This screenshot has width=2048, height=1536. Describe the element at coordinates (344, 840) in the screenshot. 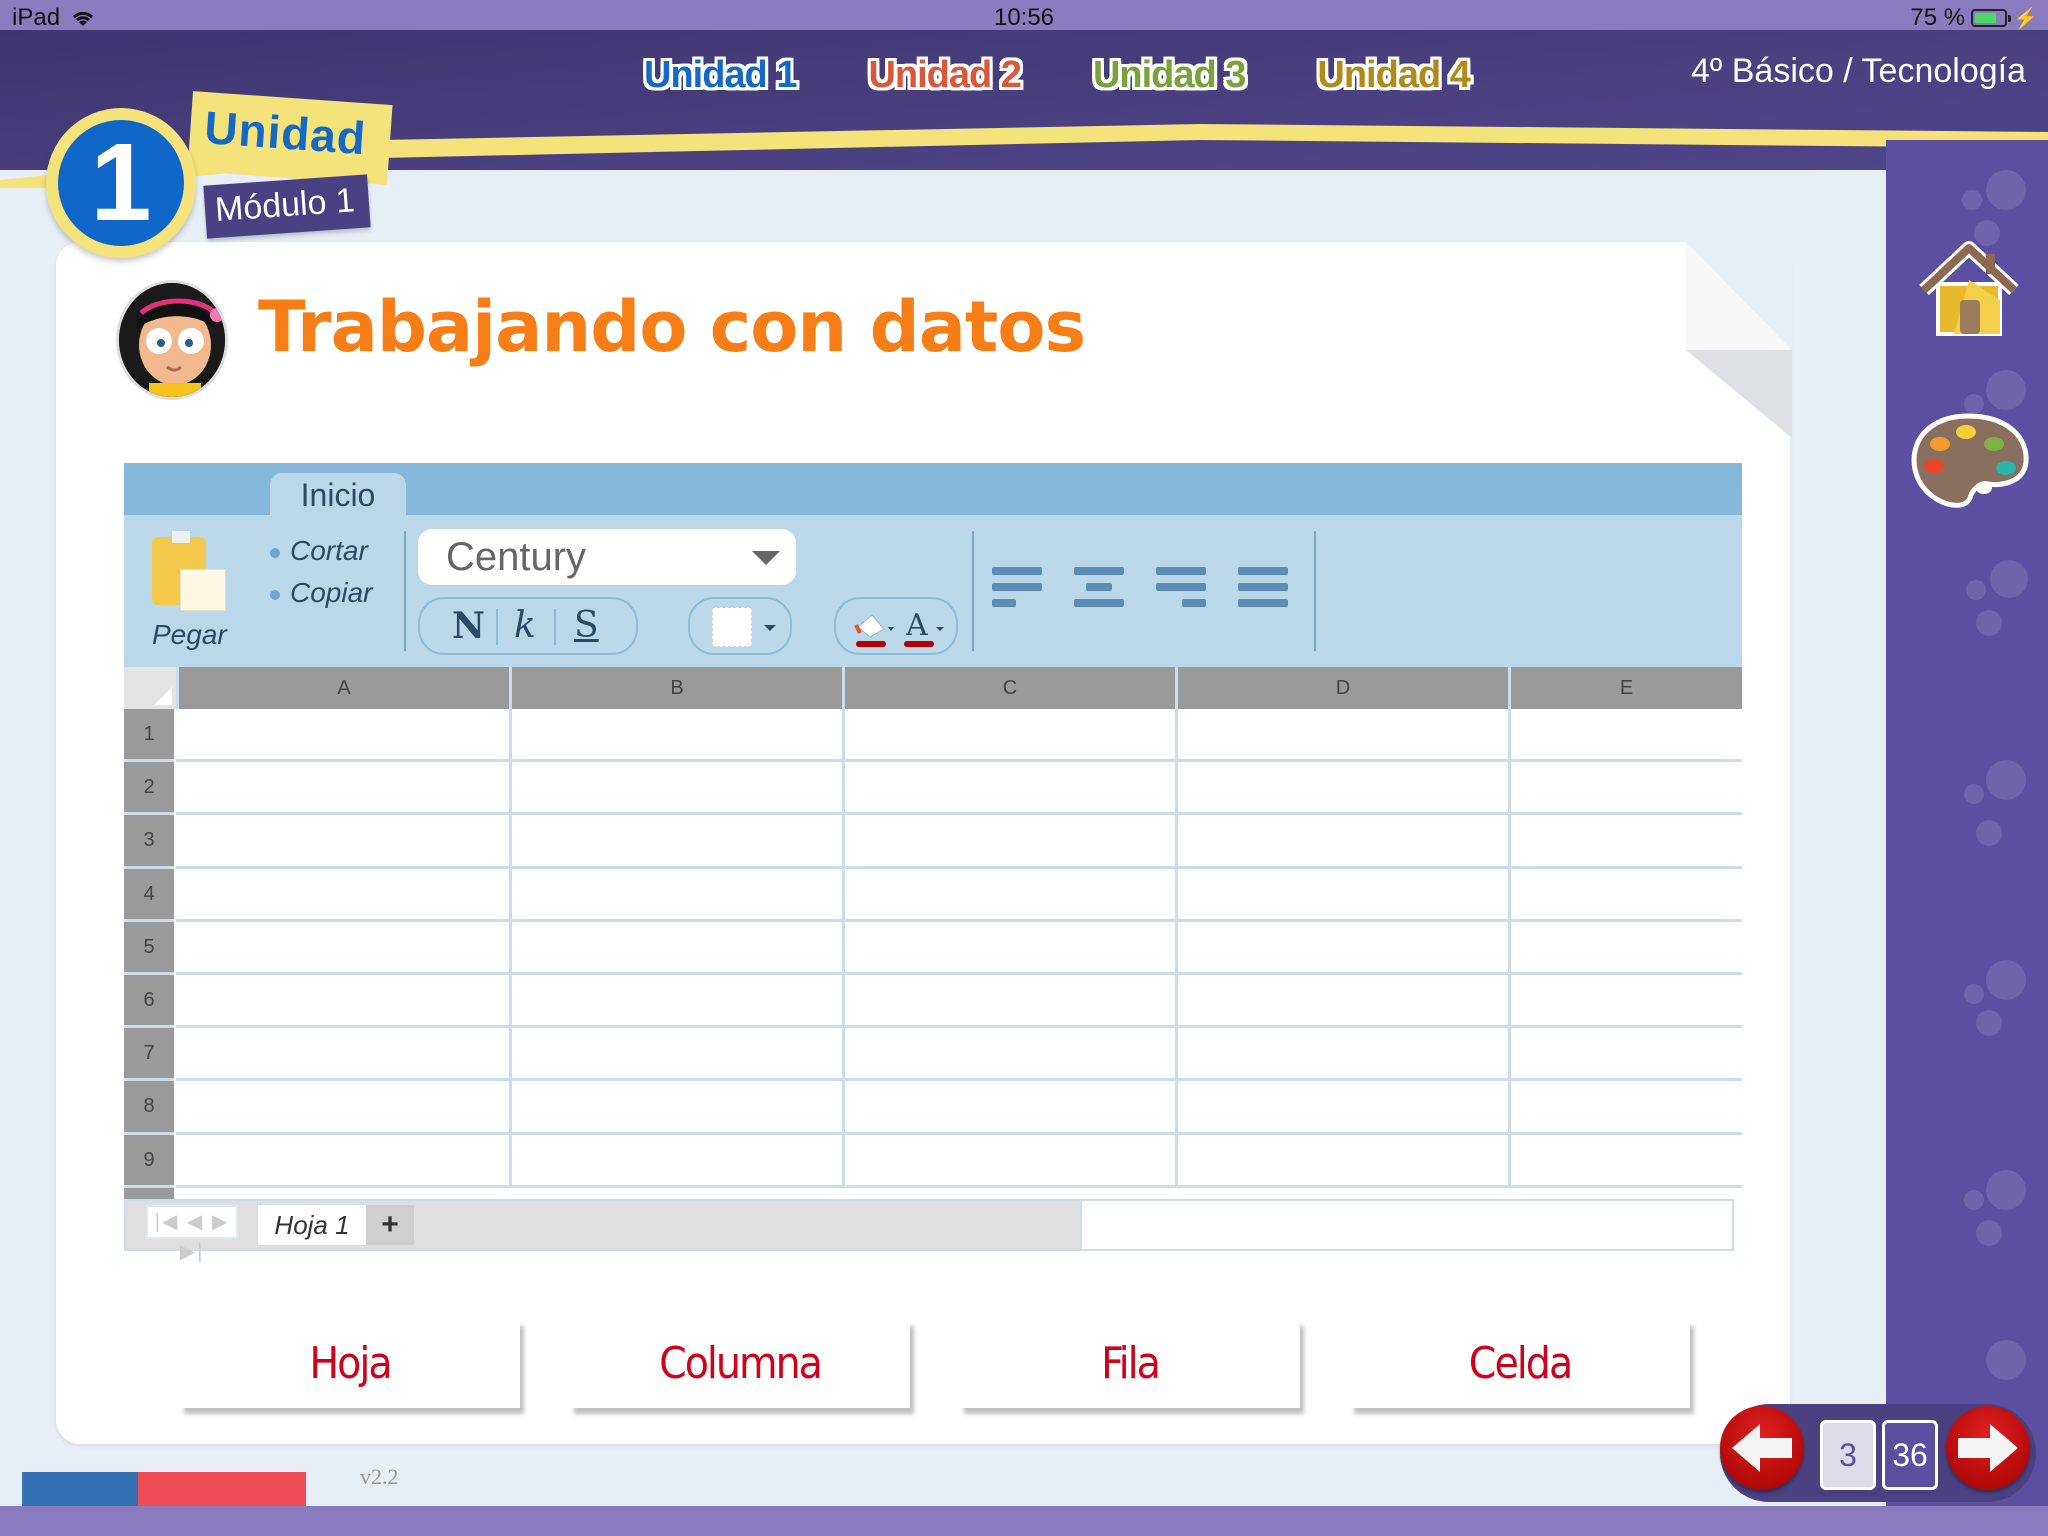

I see `cell-A3` at that location.